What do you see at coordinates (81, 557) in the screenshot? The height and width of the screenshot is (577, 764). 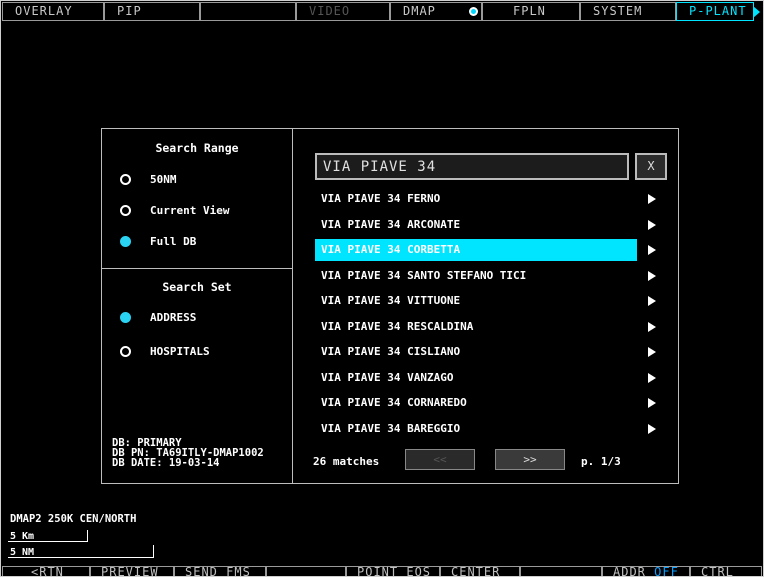 I see `scale-bar-nm` at bounding box center [81, 557].